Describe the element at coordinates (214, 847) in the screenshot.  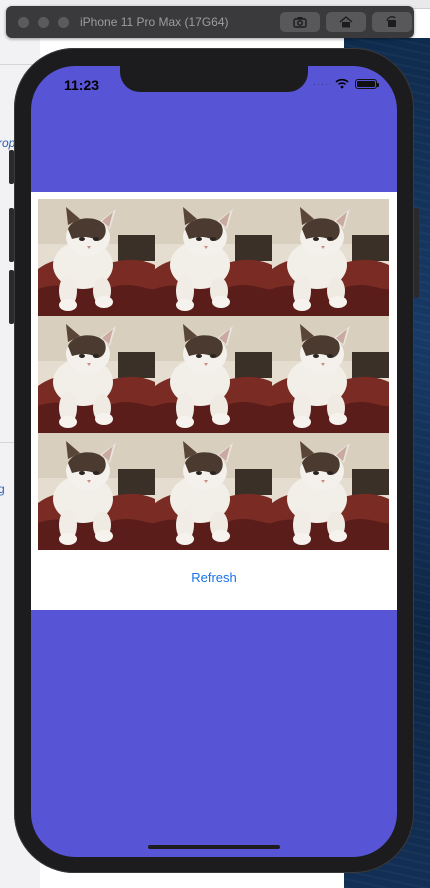
I see `home-indicator` at that location.